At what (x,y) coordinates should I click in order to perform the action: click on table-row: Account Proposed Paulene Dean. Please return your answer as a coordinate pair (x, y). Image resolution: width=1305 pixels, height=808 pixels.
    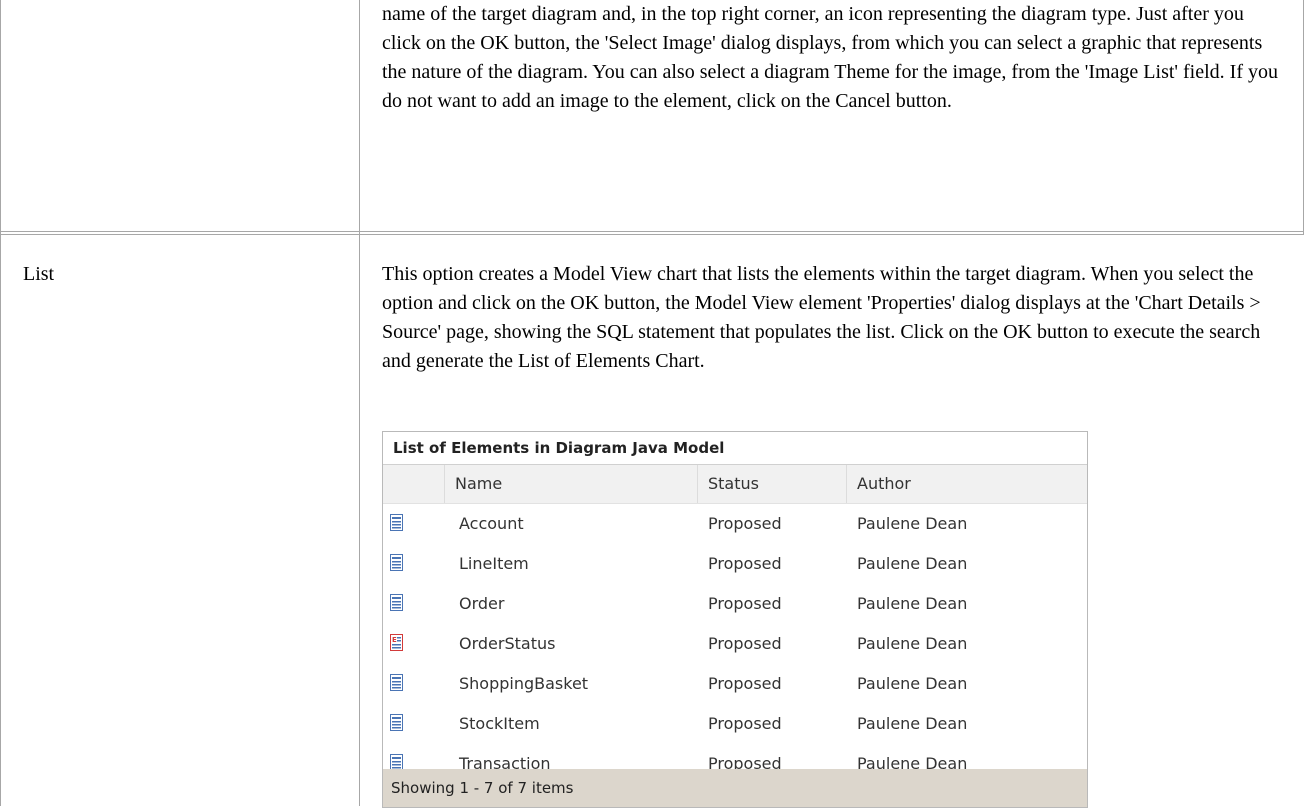
    Looking at the image, I should click on (735, 524).